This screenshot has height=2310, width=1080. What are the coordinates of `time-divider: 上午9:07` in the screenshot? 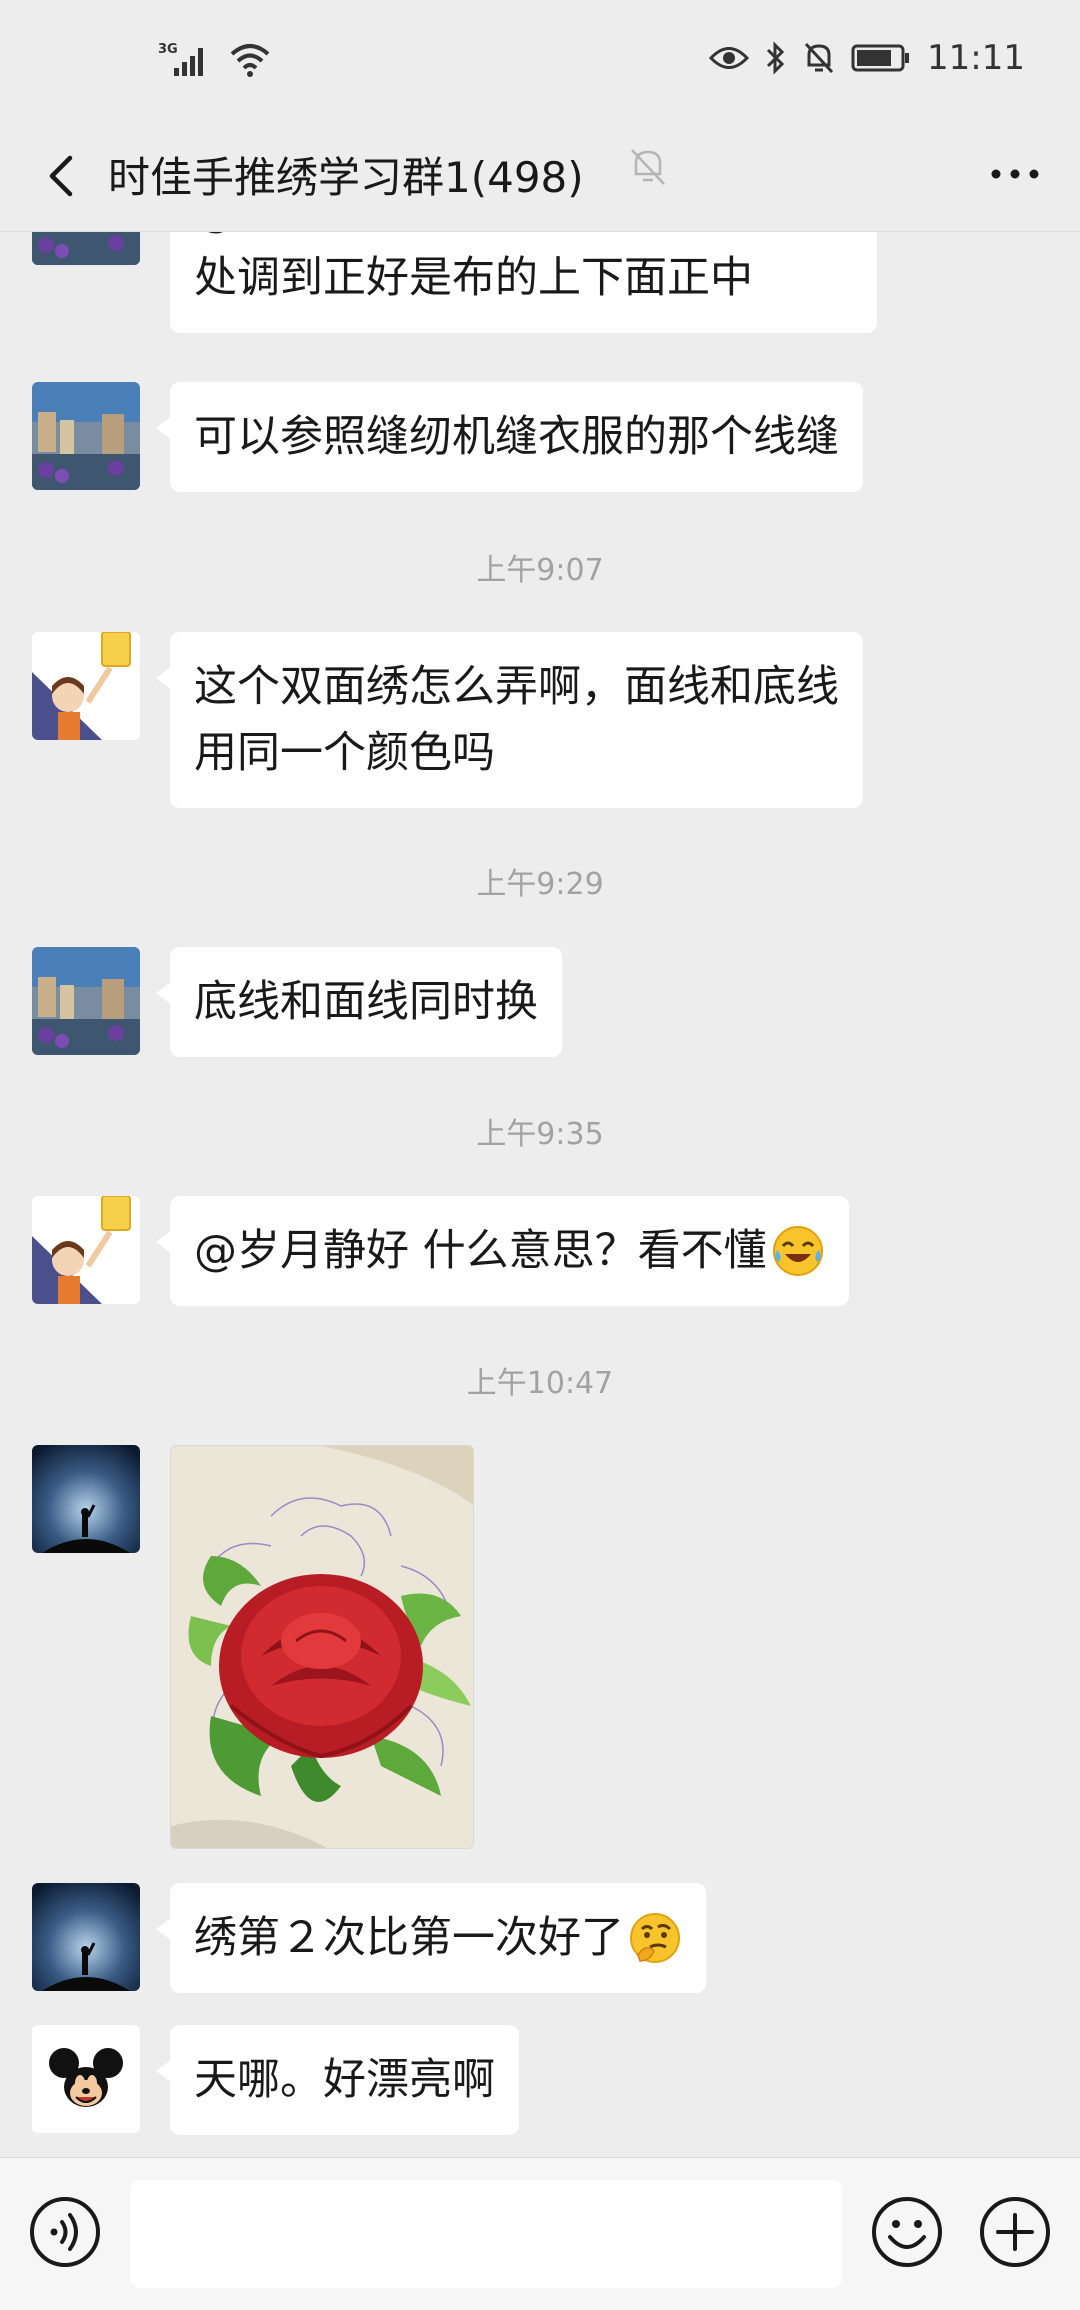 It's located at (540, 570).